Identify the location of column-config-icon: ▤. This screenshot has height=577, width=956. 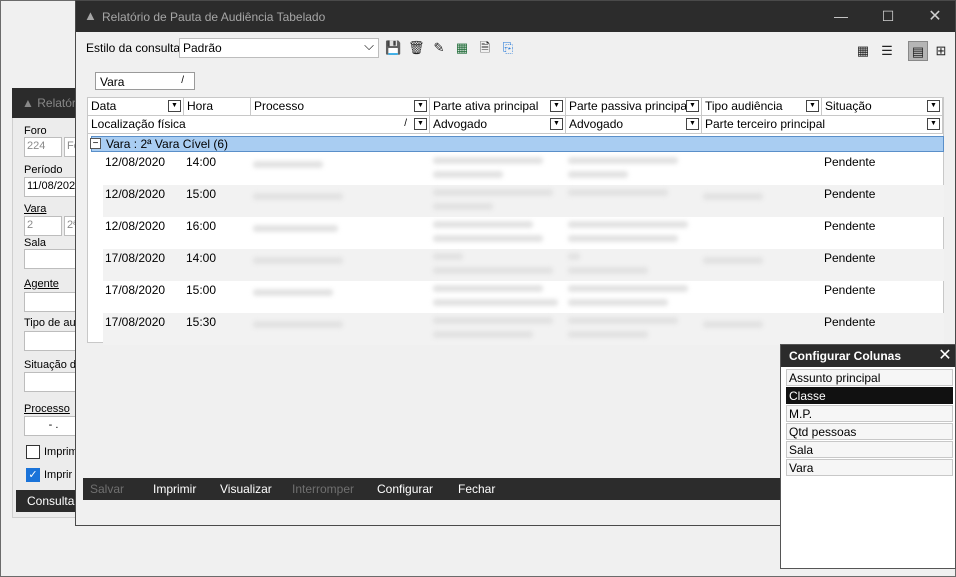
(918, 51).